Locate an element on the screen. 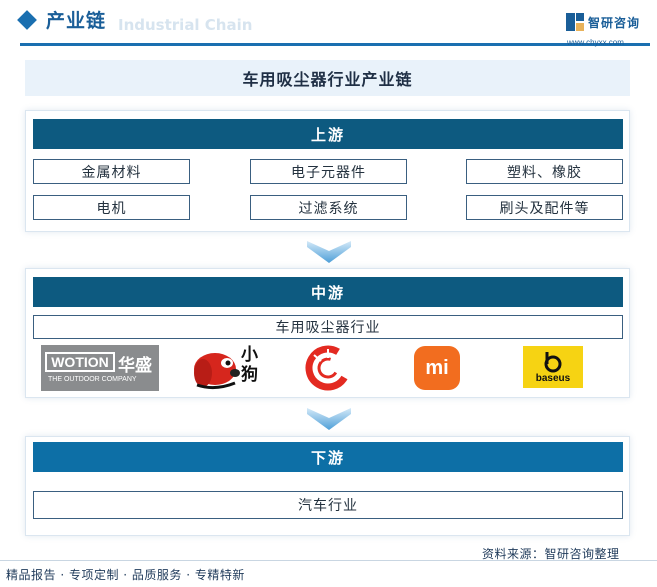 This screenshot has height=587, width=657. xiaomi-wordmark: mi is located at coordinates (437, 367).